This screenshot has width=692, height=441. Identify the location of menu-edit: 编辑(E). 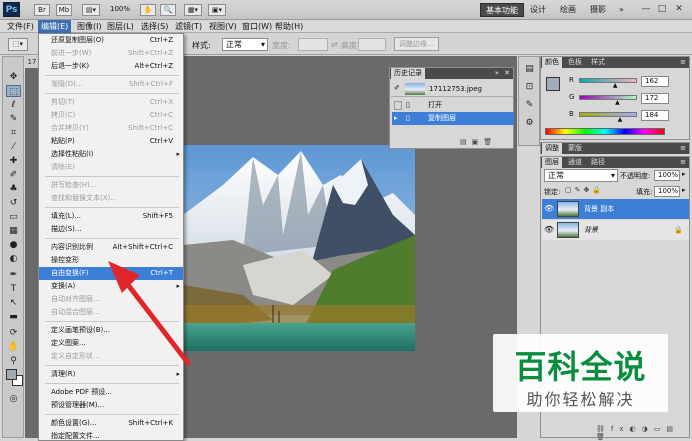
(55, 26).